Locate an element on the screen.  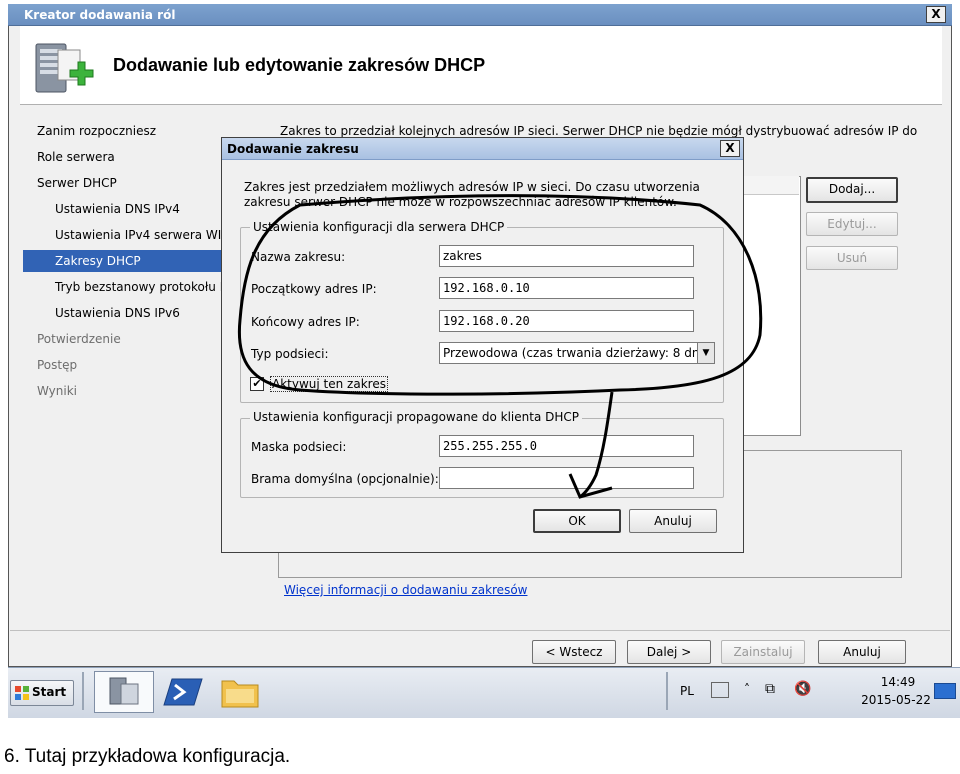
end-ip-input: 192.168.0.20 is located at coordinates (566, 321).